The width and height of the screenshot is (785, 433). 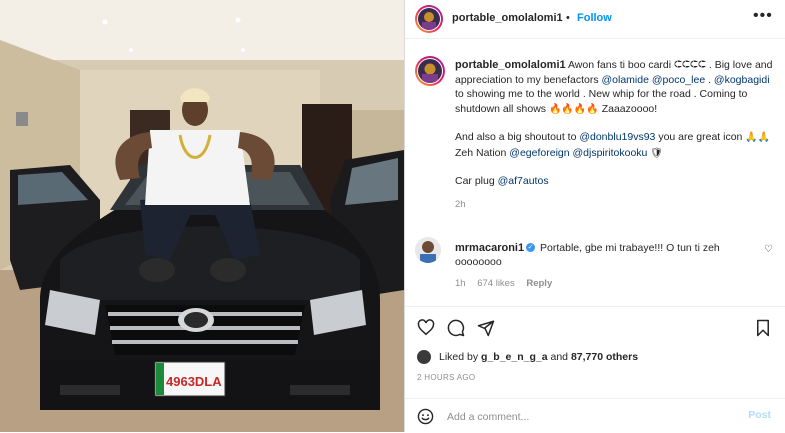 What do you see at coordinates (615, 205) in the screenshot?
I see `caption-timestamp: 2h` at bounding box center [615, 205].